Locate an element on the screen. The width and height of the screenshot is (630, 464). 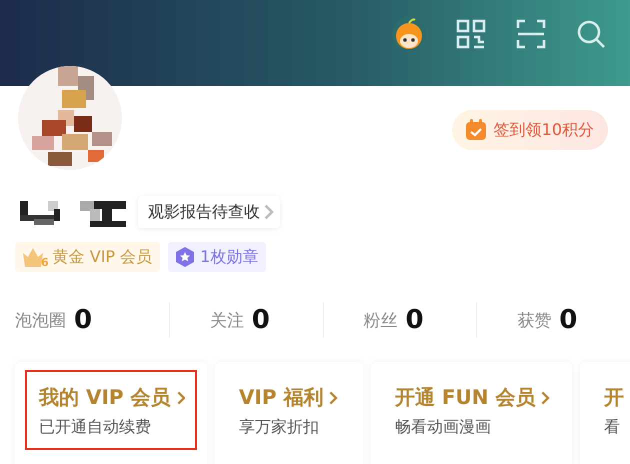
star-hexagon-icon is located at coordinates (185, 257).